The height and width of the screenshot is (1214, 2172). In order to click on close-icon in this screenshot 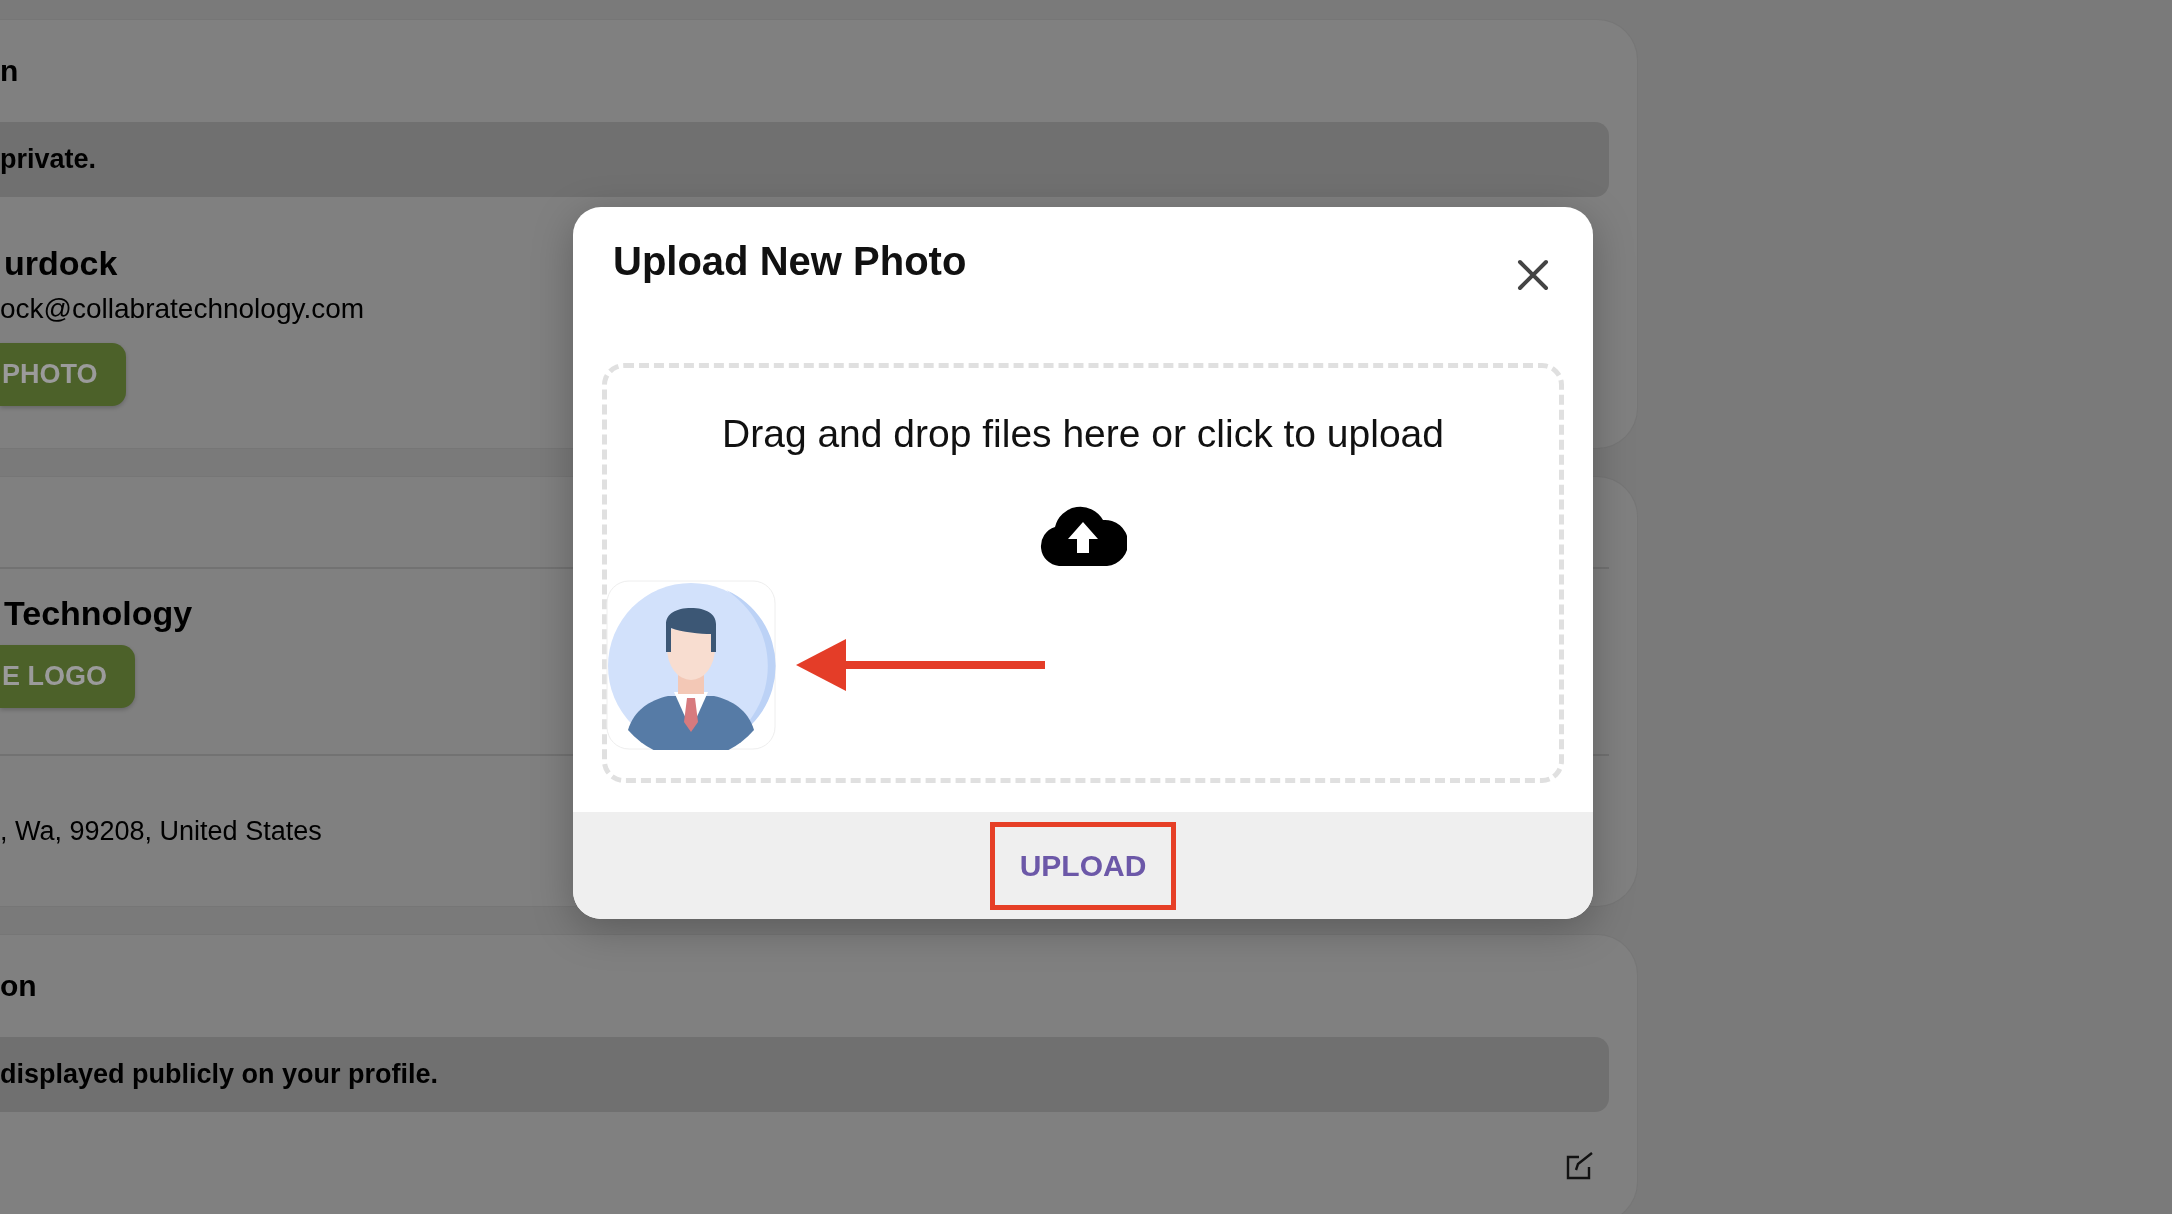, I will do `click(1533, 275)`.